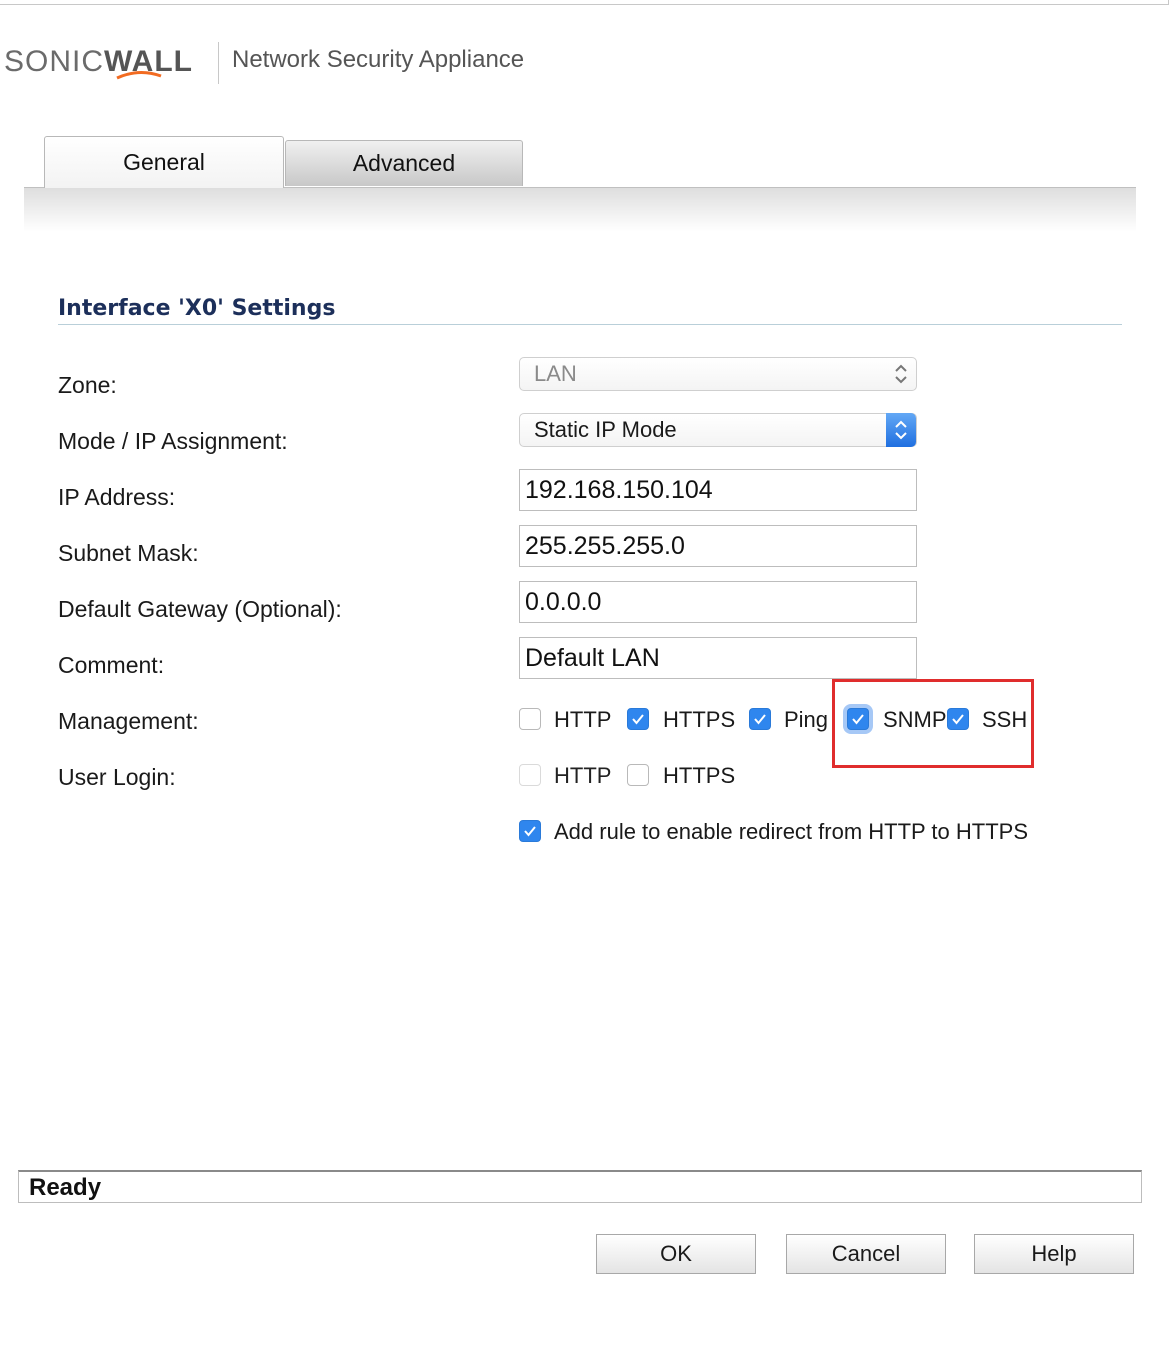  I want to click on ip-address-label: IP Address:, so click(117, 497).